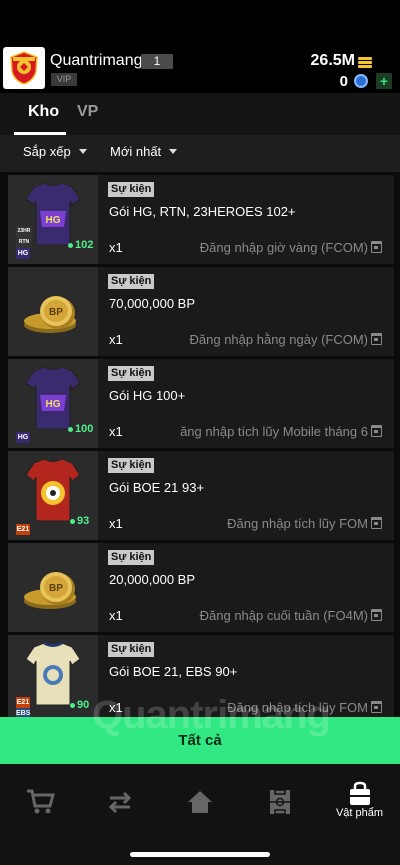 The image size is (400, 865). I want to click on nav-items-label: Vật phẩm, so click(359, 813).